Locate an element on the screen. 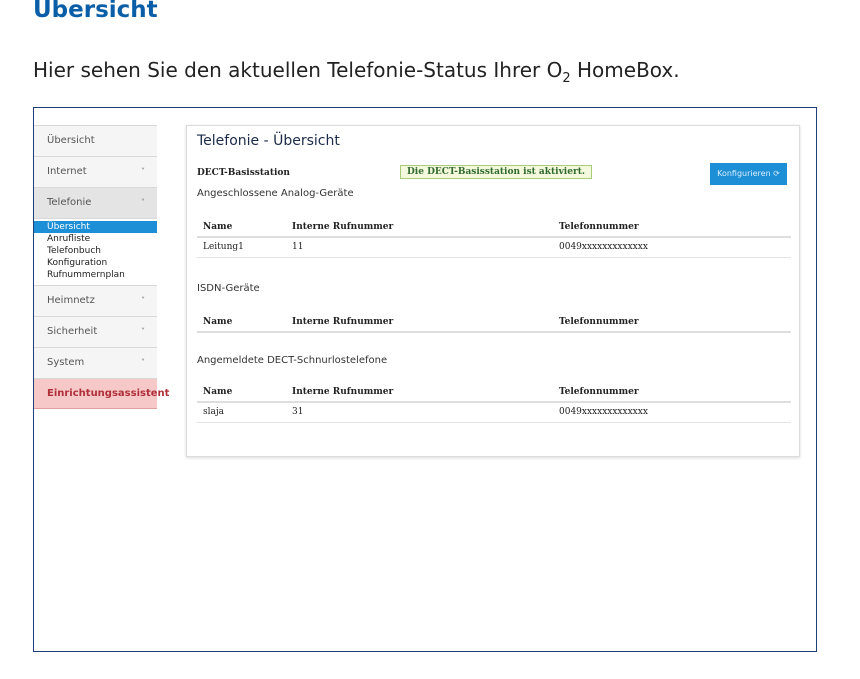 The width and height of the screenshot is (860, 679). analog-devices-title: Angeschlossene Analog-Geräte is located at coordinates (275, 193).